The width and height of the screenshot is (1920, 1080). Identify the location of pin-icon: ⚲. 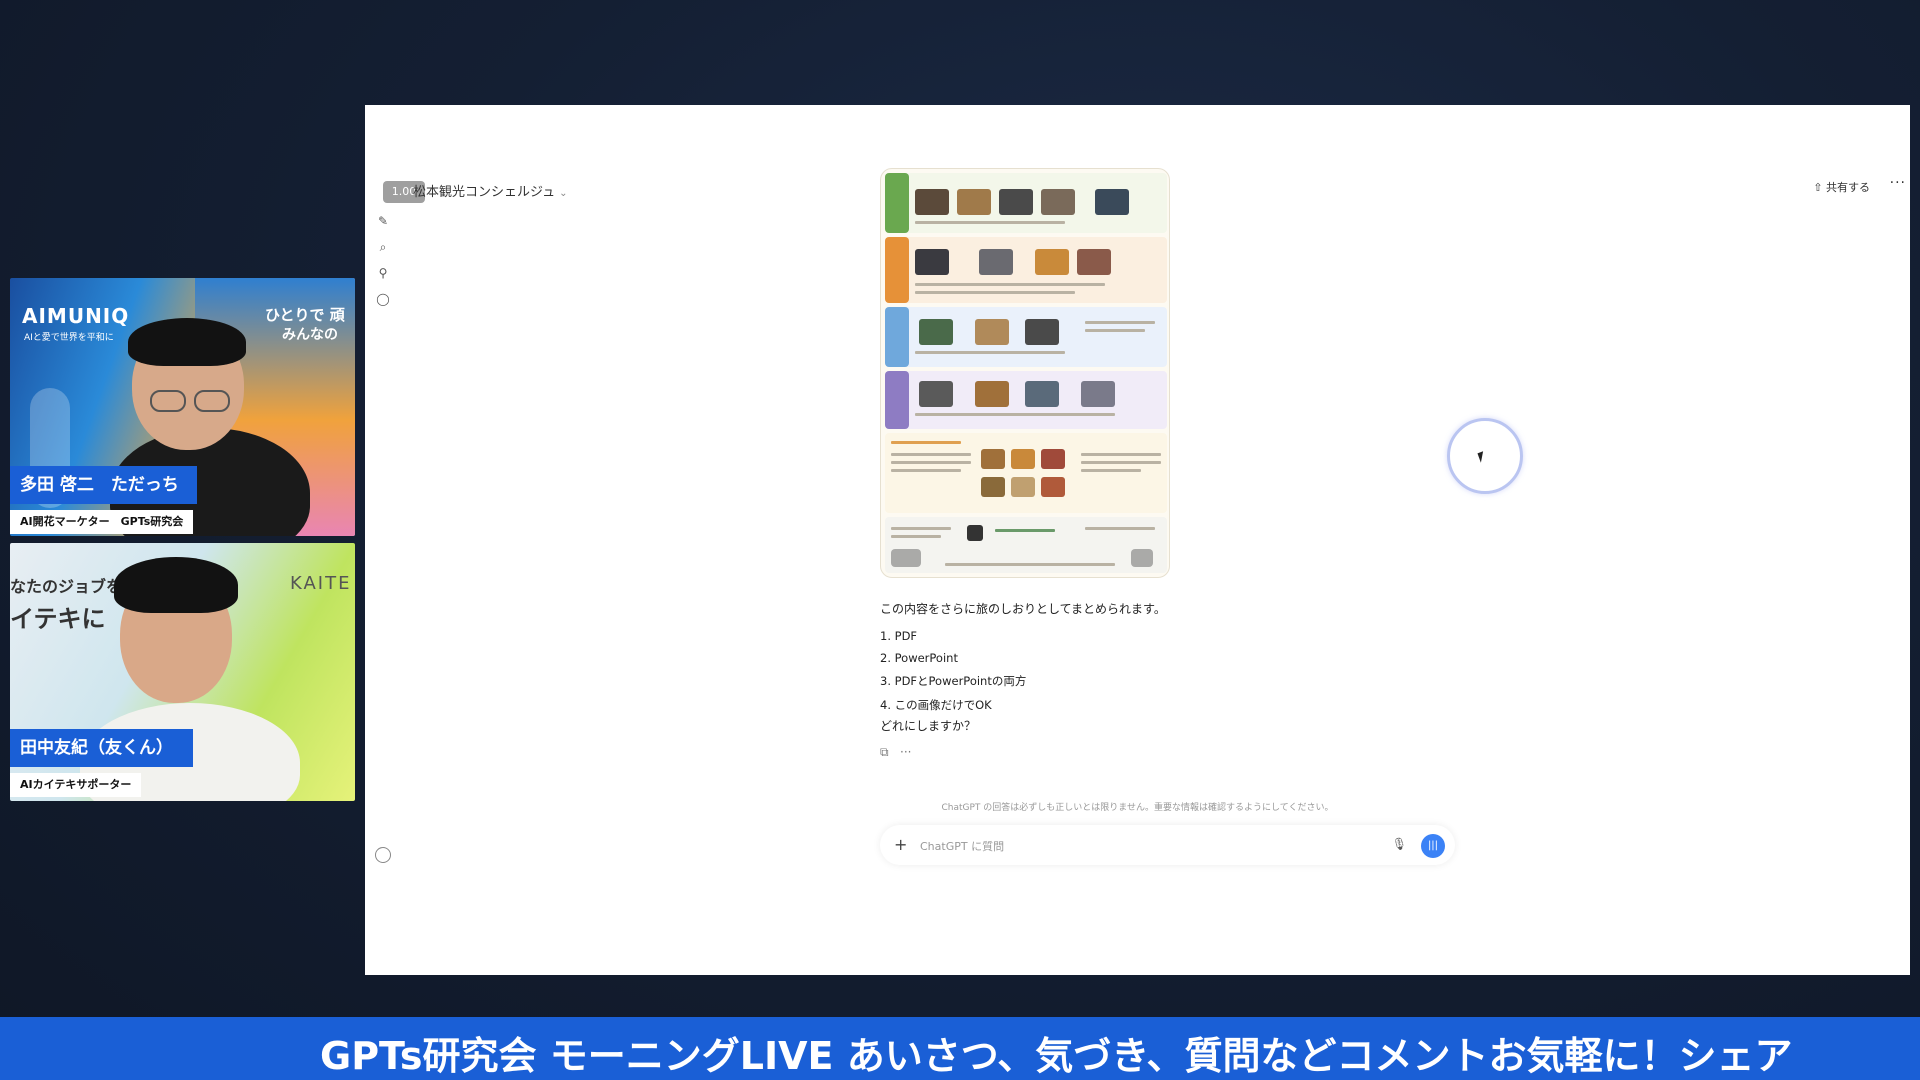
(383, 273).